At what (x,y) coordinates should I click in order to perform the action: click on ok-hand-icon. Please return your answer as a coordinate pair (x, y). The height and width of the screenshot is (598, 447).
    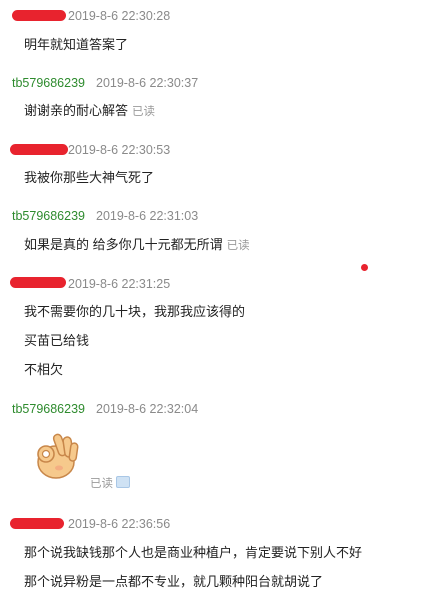
    Looking at the image, I should click on (55, 457).